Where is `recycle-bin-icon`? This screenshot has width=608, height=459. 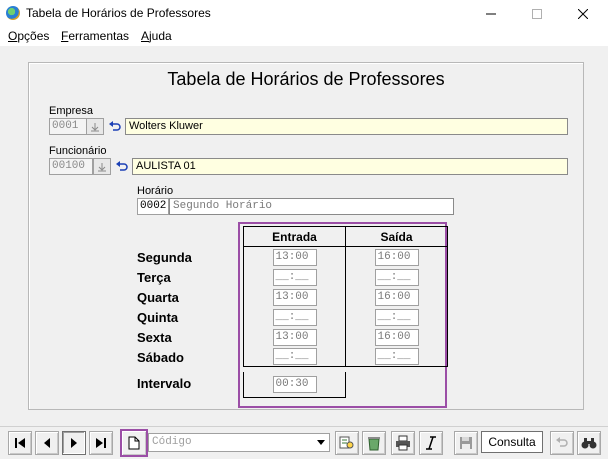 recycle-bin-icon is located at coordinates (374, 444).